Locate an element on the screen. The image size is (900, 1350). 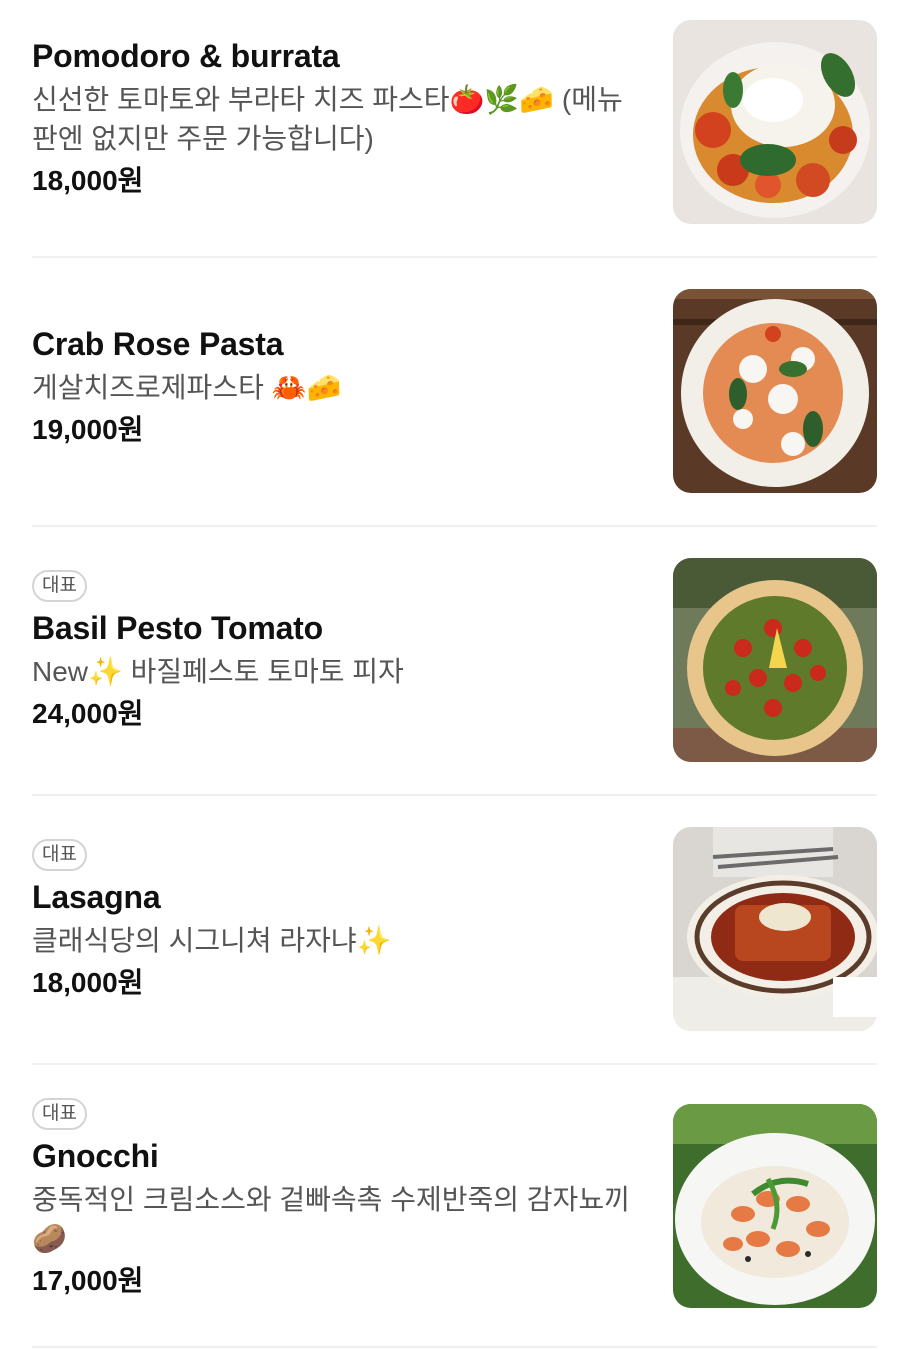
menu-item-description: 클래식당의 시그니쳐 라자냐✨ is located at coordinates (337, 940).